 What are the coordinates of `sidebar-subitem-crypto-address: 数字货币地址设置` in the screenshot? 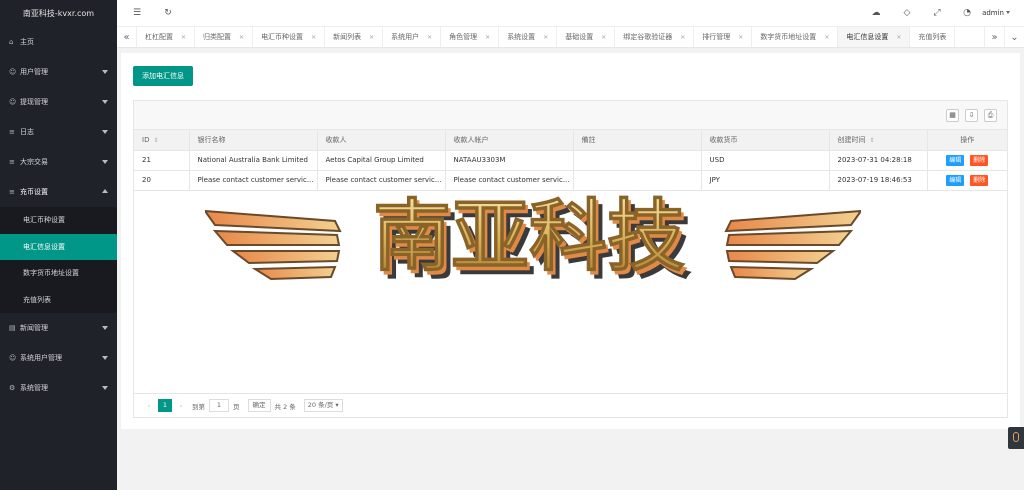 It's located at (58, 273).